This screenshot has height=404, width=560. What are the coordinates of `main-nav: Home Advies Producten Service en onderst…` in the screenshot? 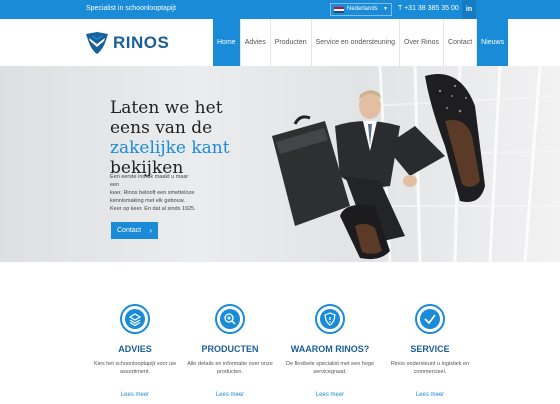 It's located at (361, 42).